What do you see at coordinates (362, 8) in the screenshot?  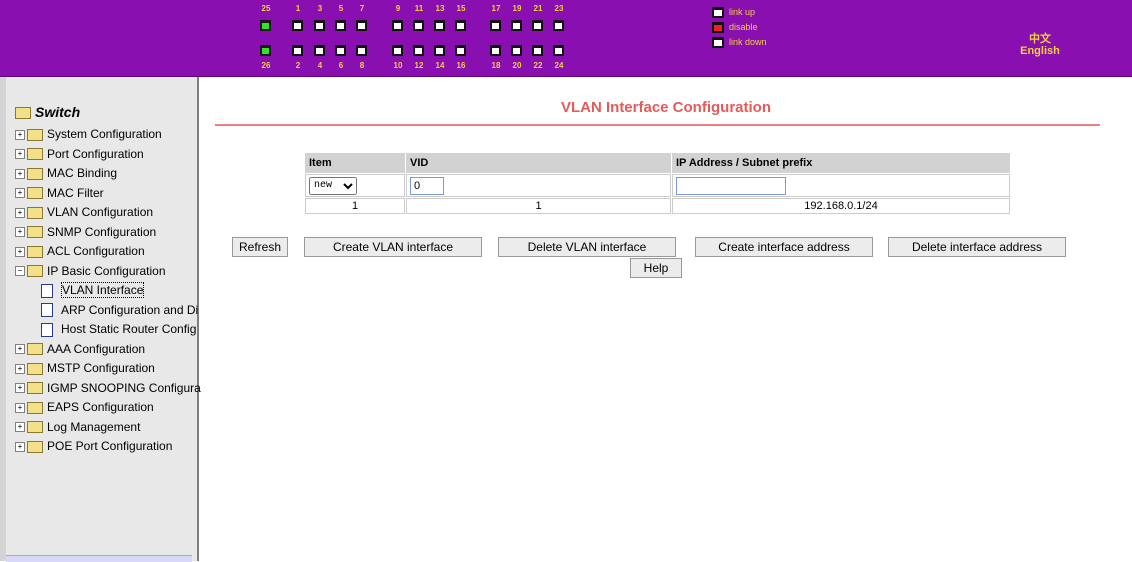 I see `port-number-top: 7` at bounding box center [362, 8].